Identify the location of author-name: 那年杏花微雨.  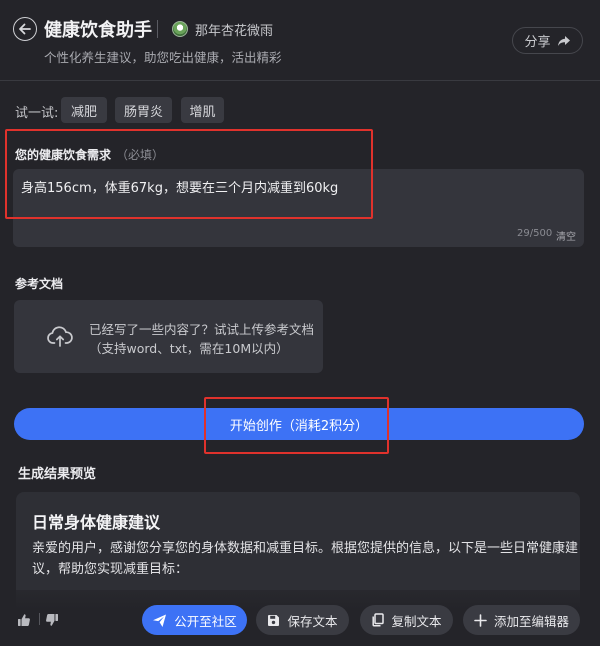
(234, 29).